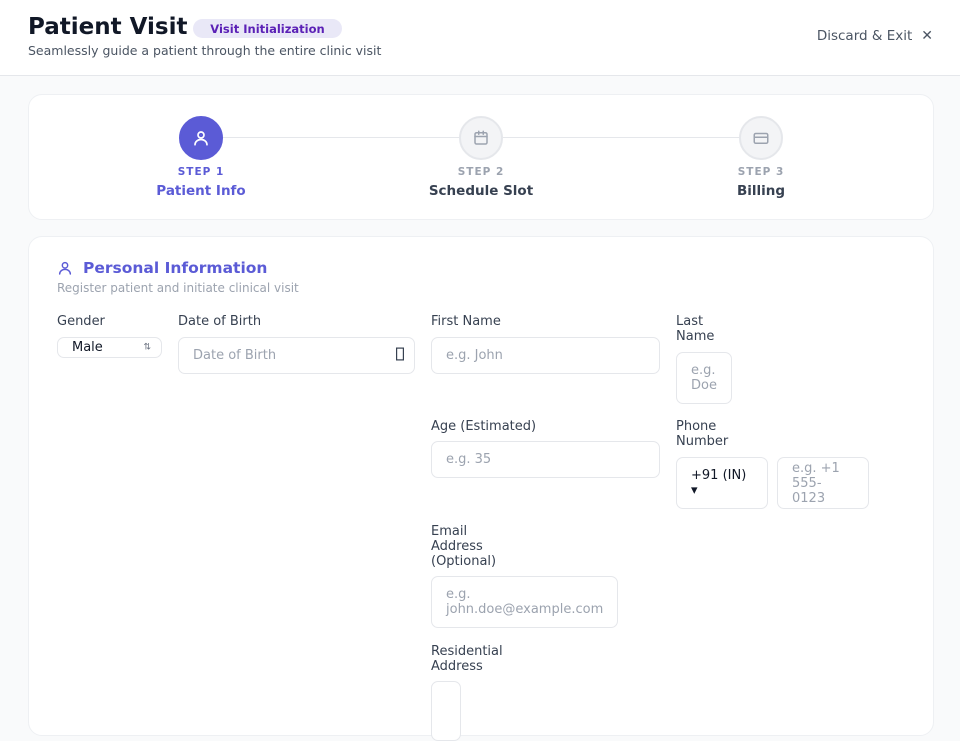 The image size is (960, 741). Describe the element at coordinates (719, 483) in the screenshot. I see `country-code-value: +91 (IN) ▾` at that location.